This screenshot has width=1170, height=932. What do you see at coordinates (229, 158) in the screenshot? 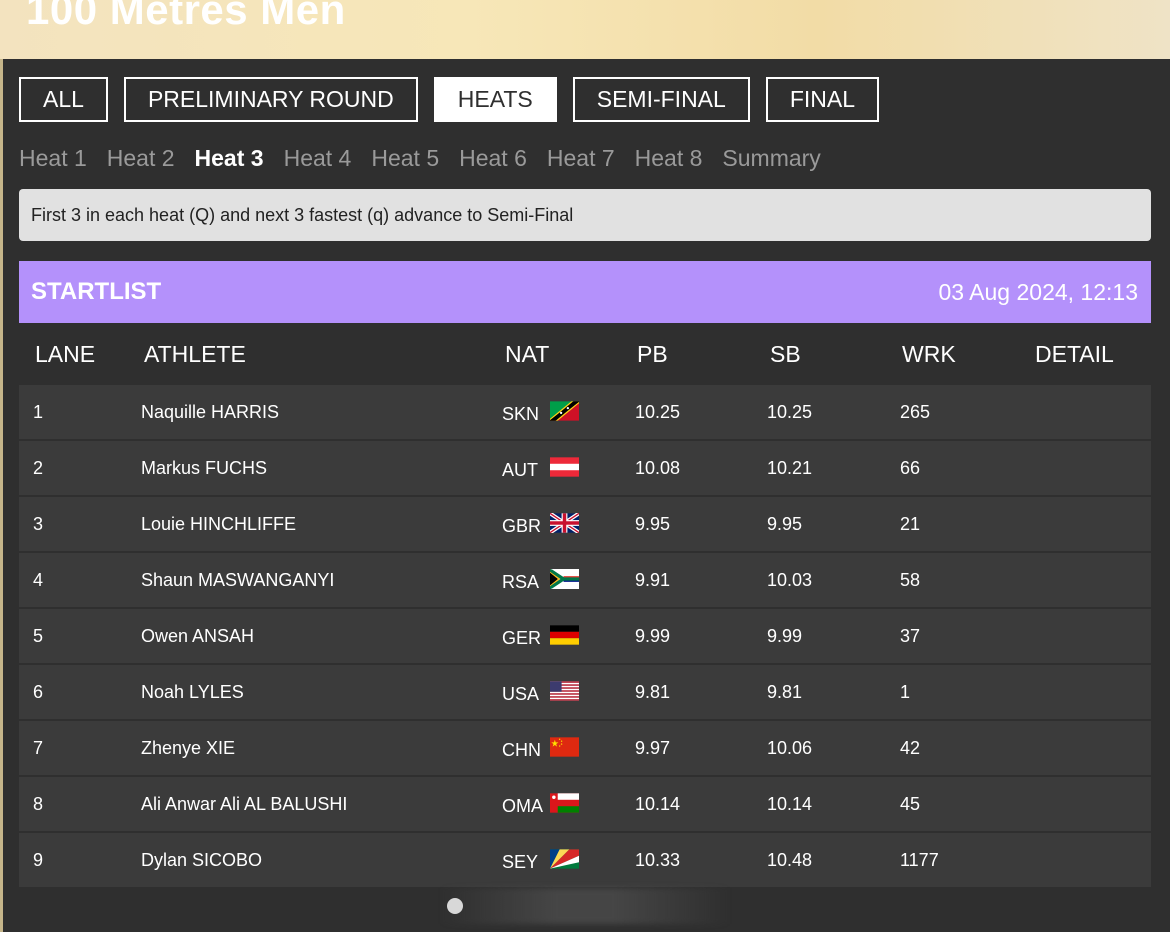
I see `heat-tab-3: Heat 3` at bounding box center [229, 158].